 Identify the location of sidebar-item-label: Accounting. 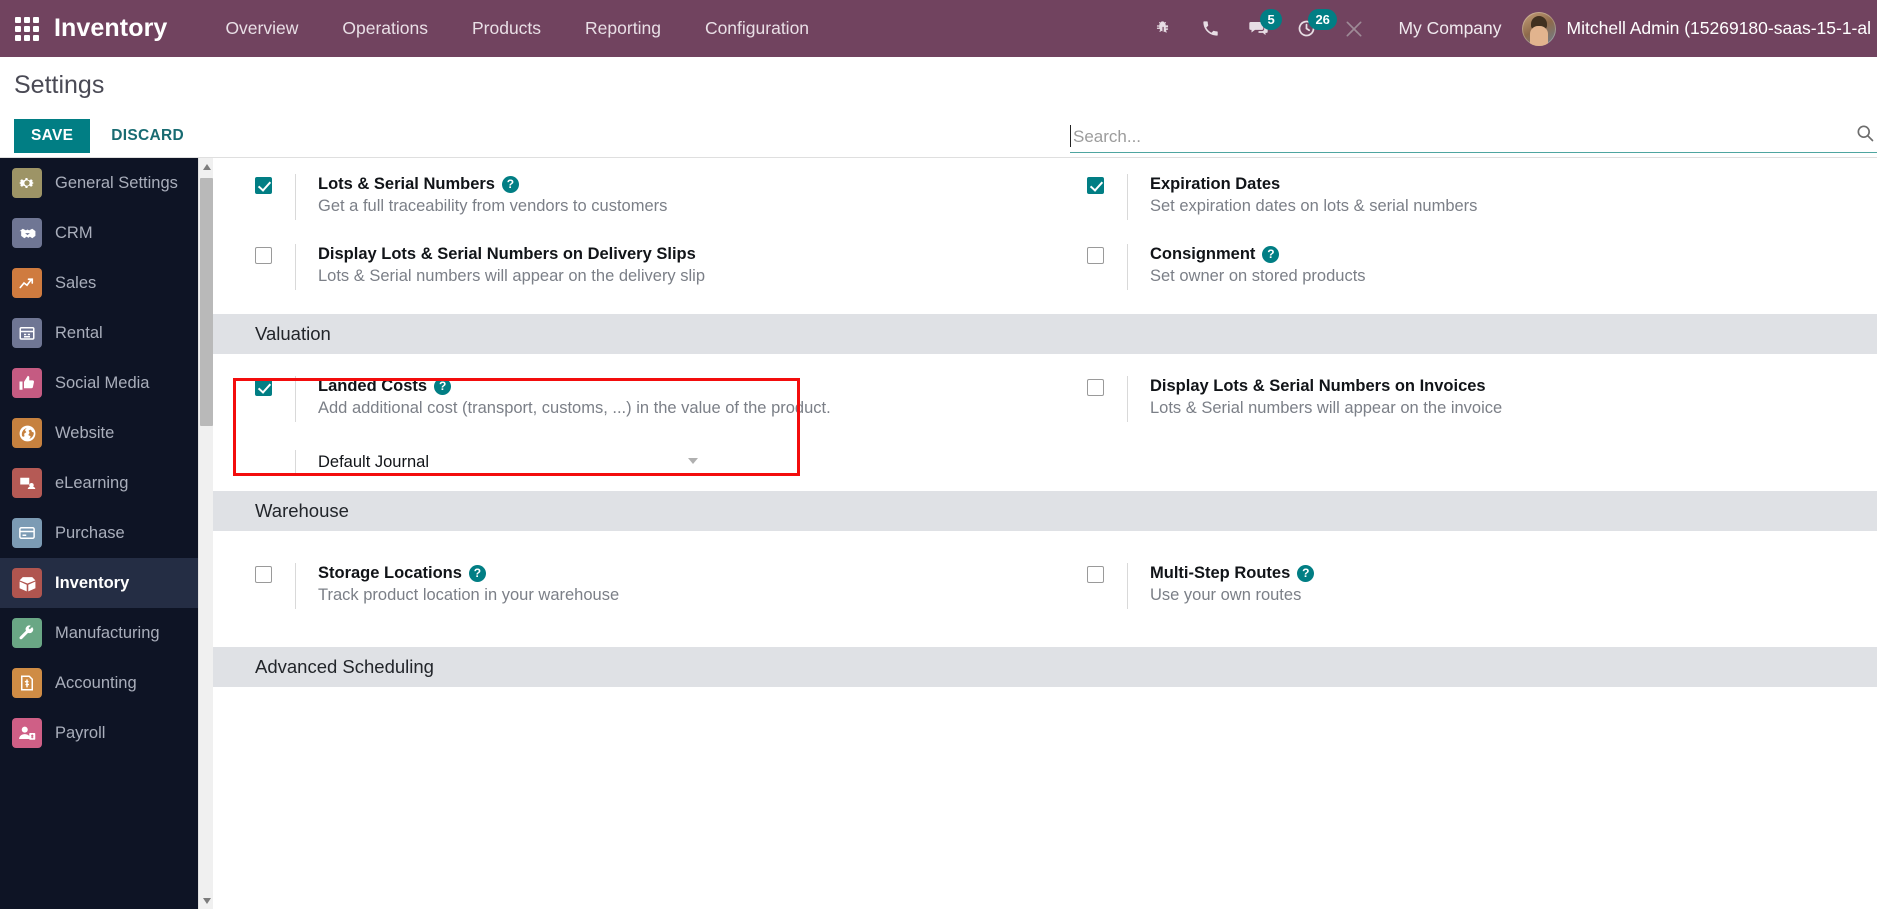
(96, 682).